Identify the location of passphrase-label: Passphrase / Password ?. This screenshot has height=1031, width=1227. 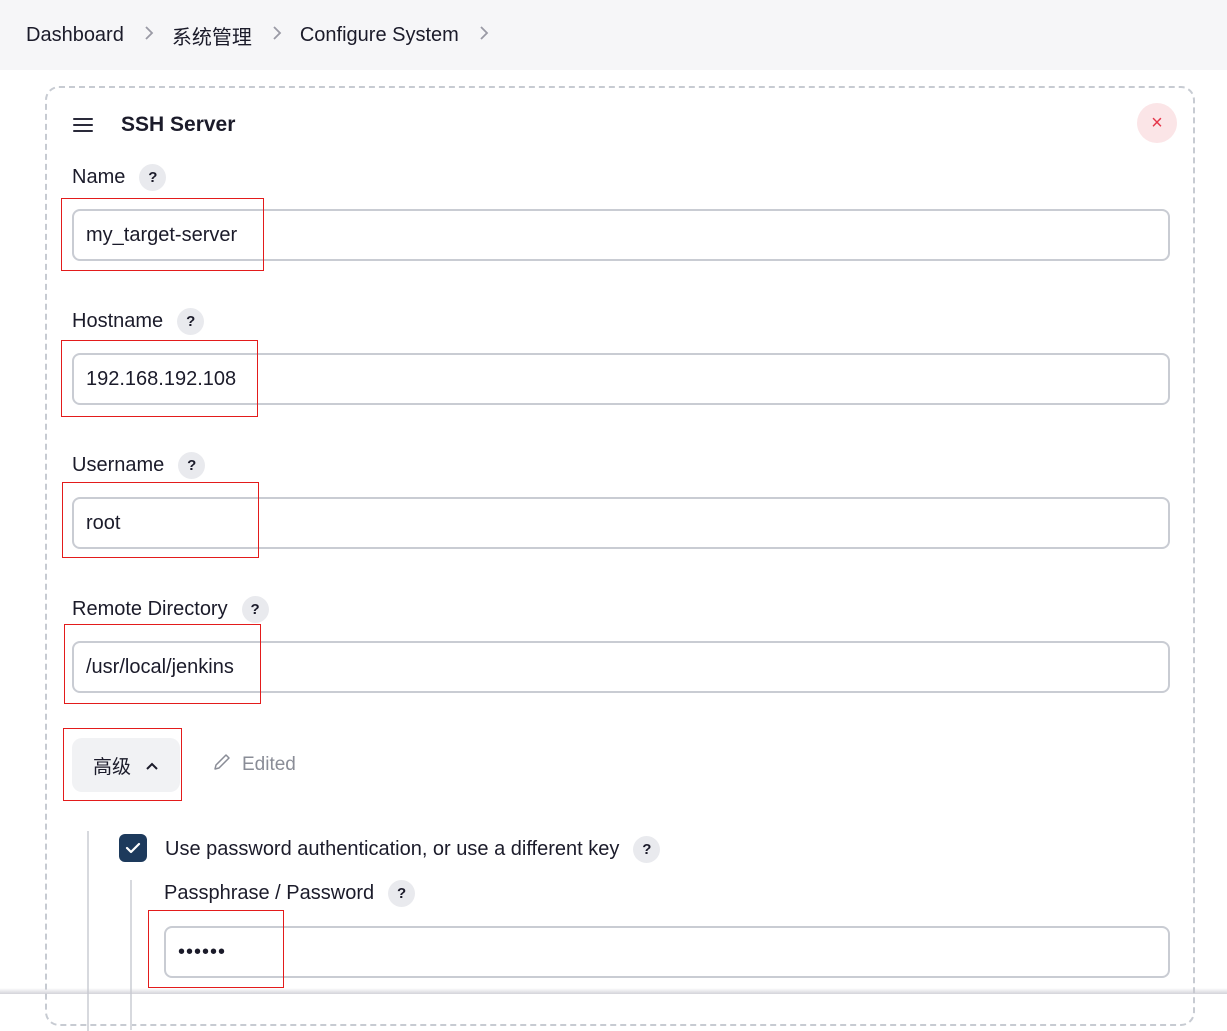
(290, 893).